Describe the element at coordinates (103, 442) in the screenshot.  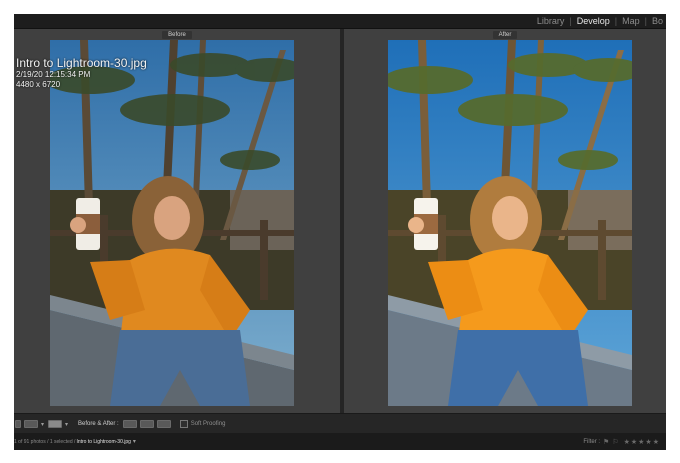
I see `current-file-name: Intro to Lightroom-30.jpg` at that location.